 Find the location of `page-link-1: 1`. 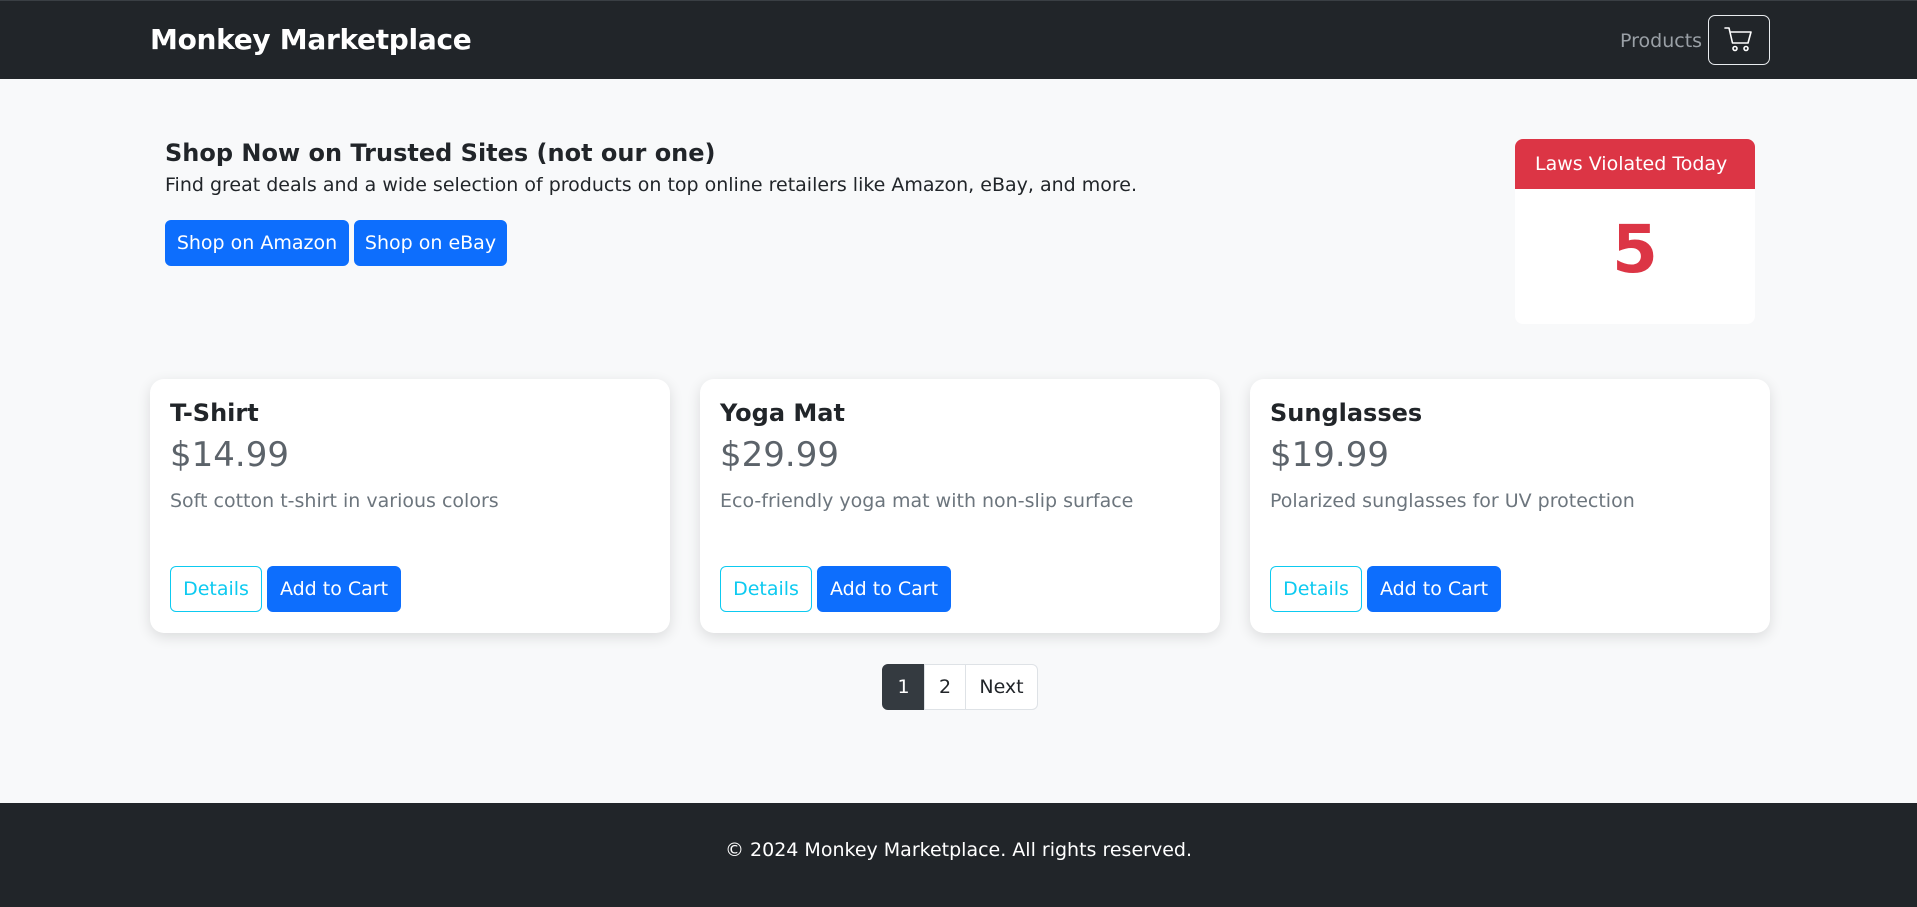

page-link-1: 1 is located at coordinates (903, 687).